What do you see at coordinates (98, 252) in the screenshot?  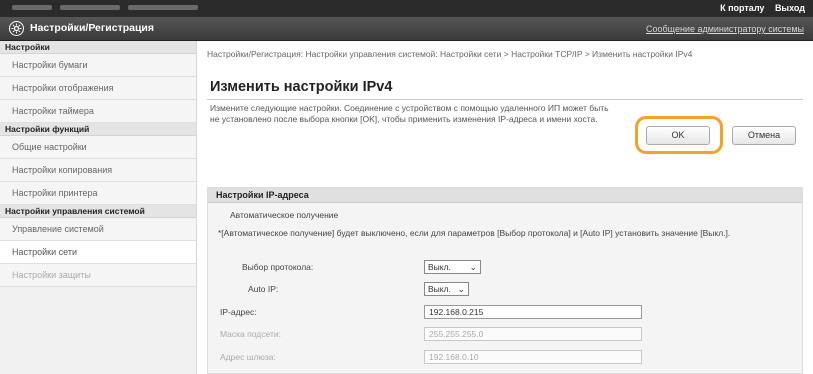 I see `sidebar-item-network: Настройки сети` at bounding box center [98, 252].